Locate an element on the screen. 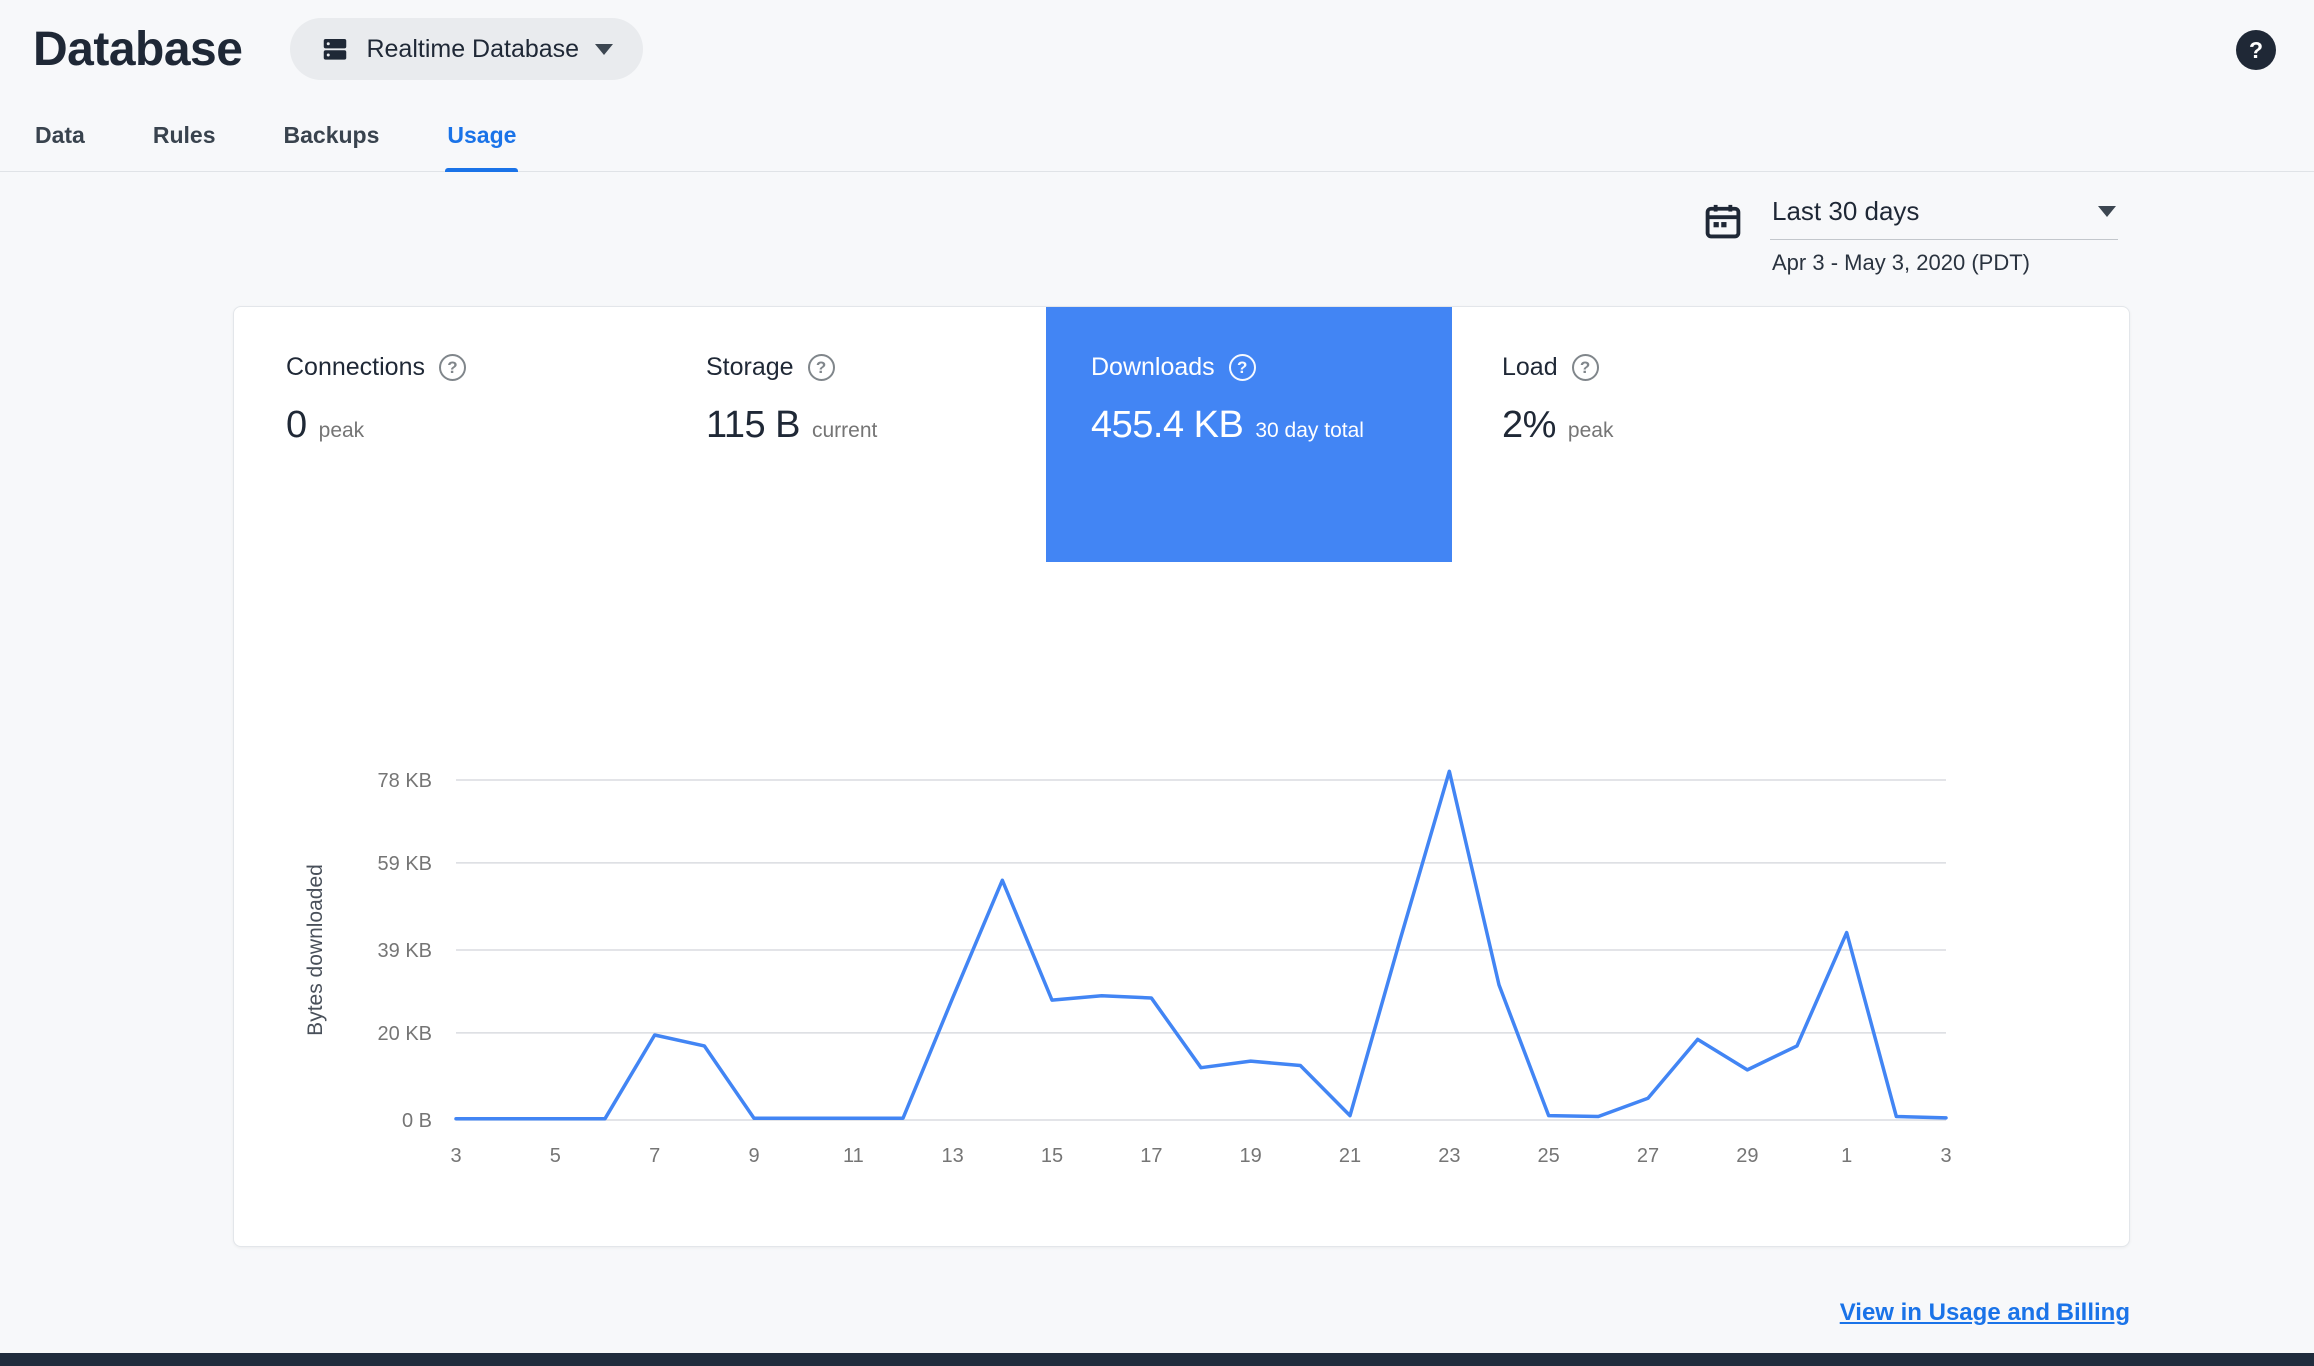  svg-text: 29 is located at coordinates (1747, 1156).